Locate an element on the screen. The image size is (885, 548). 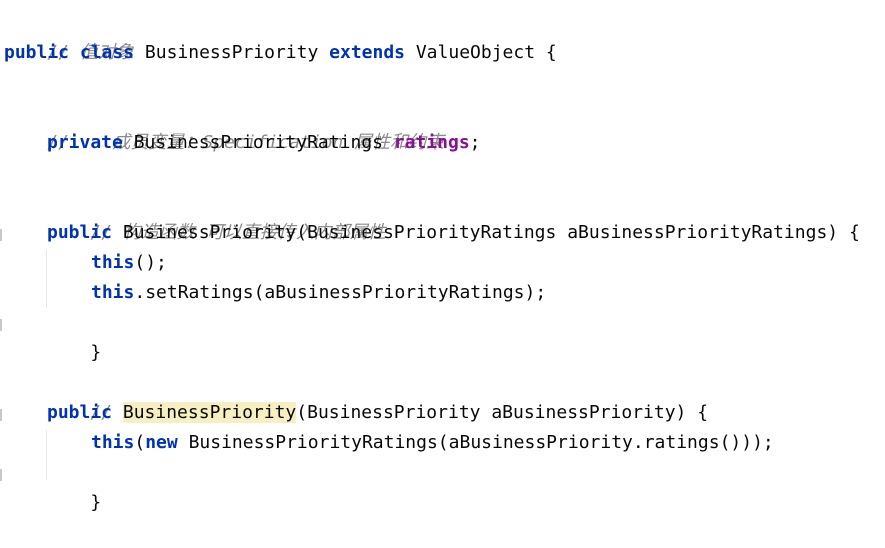
code-line: private BusinessPriorityRatings ratings; is located at coordinates (264, 143).